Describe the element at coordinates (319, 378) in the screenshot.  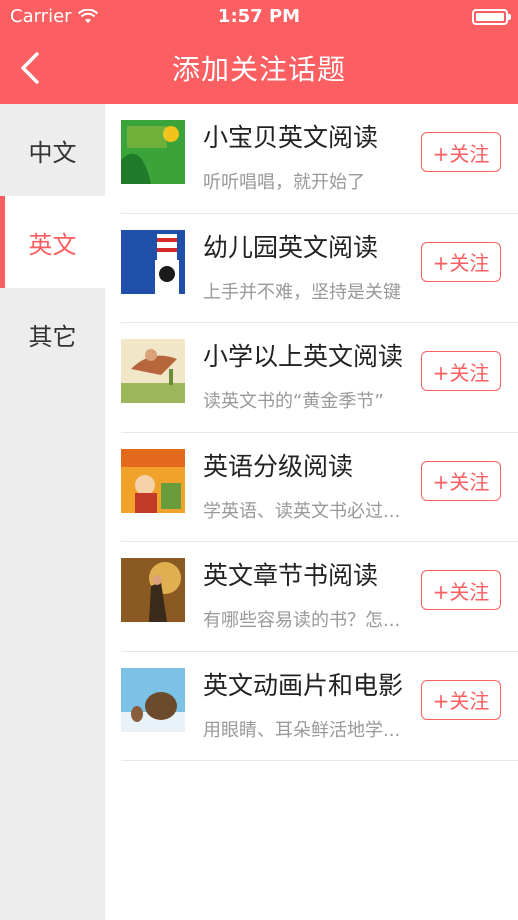
I see `list-item: 小学以上英文阅读 读英文书的“黄金季节” +关注` at that location.